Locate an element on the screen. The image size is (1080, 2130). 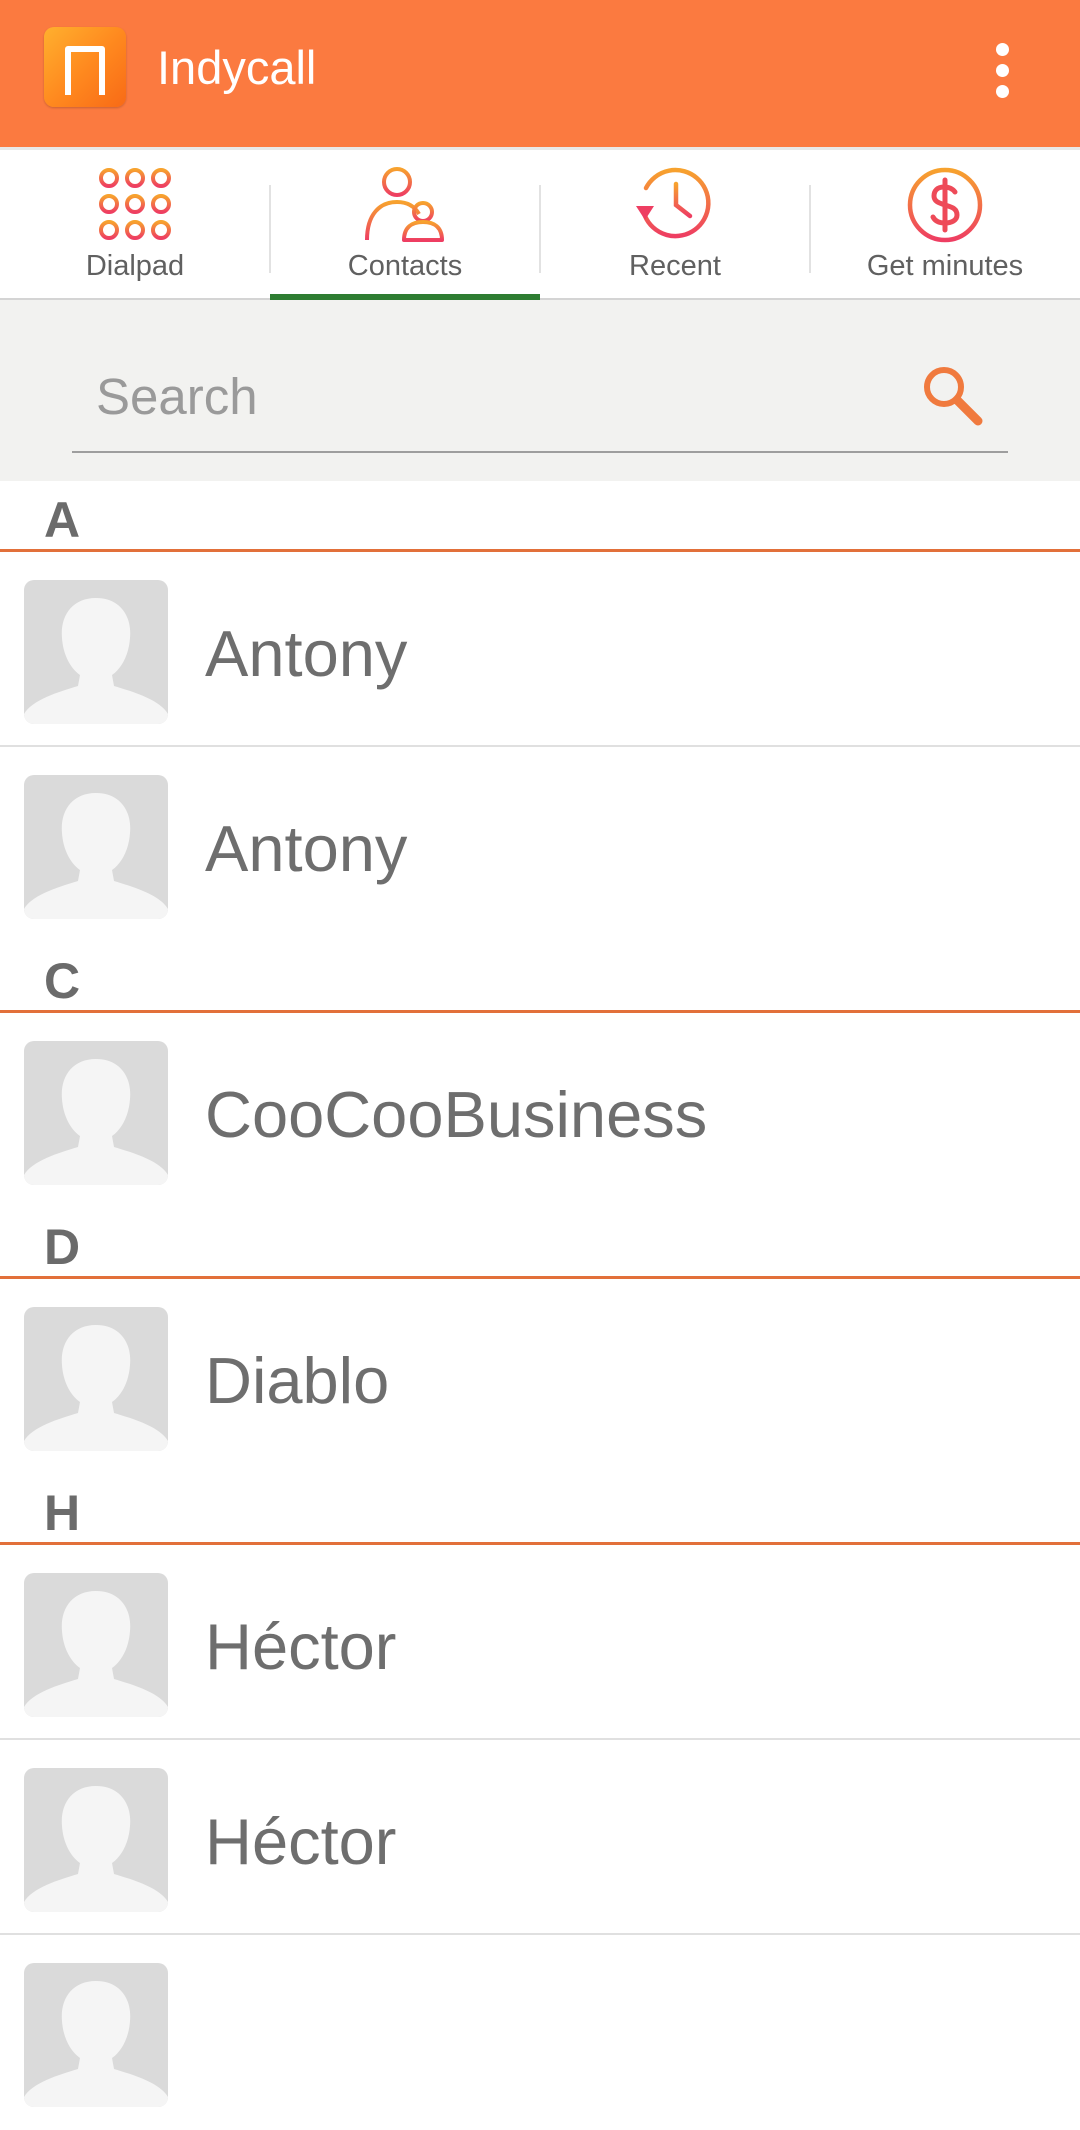
list-item-partial is located at coordinates (540, 2032).